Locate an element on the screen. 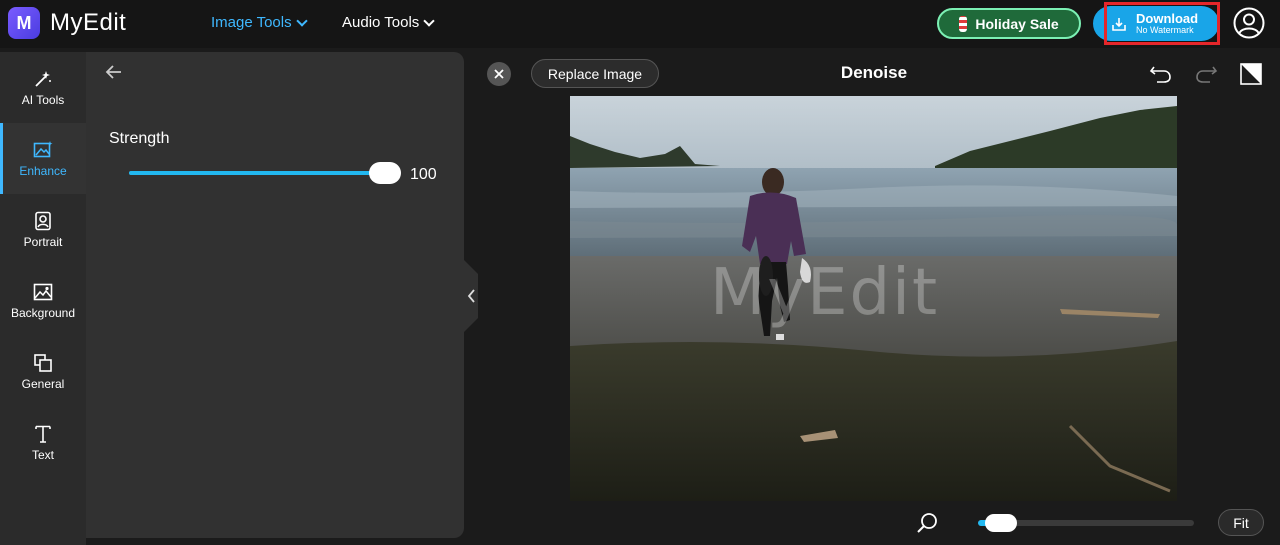 The height and width of the screenshot is (545, 1280). enhance-image-icon is located at coordinates (43, 148).